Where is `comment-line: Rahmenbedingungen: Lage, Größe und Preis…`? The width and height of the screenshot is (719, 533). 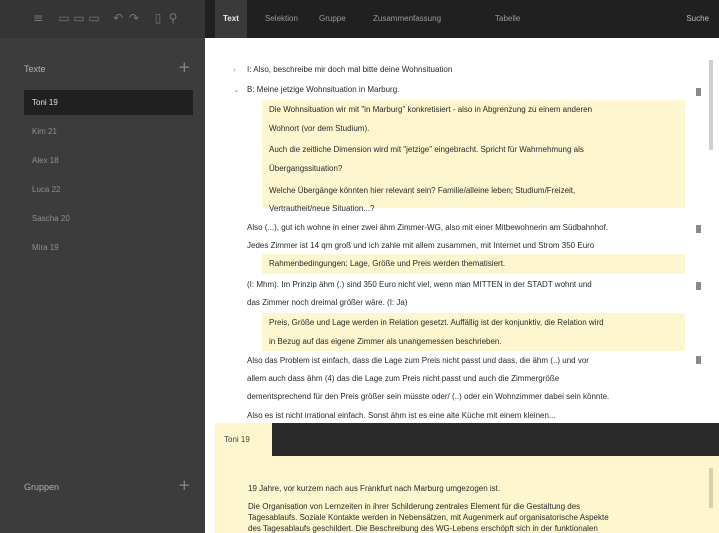 comment-line: Rahmenbedingungen: Lage, Größe und Preis… is located at coordinates (387, 263).